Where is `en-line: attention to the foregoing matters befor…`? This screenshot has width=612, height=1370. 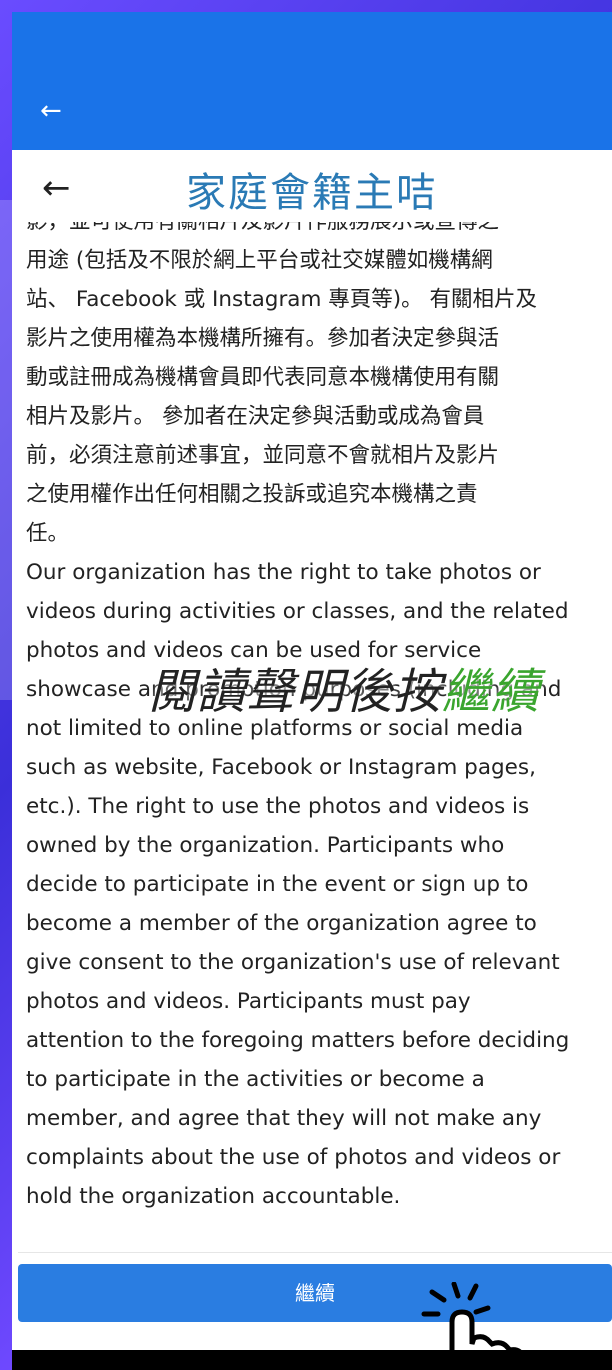 en-line: attention to the foregoing matters befor… is located at coordinates (298, 1040).